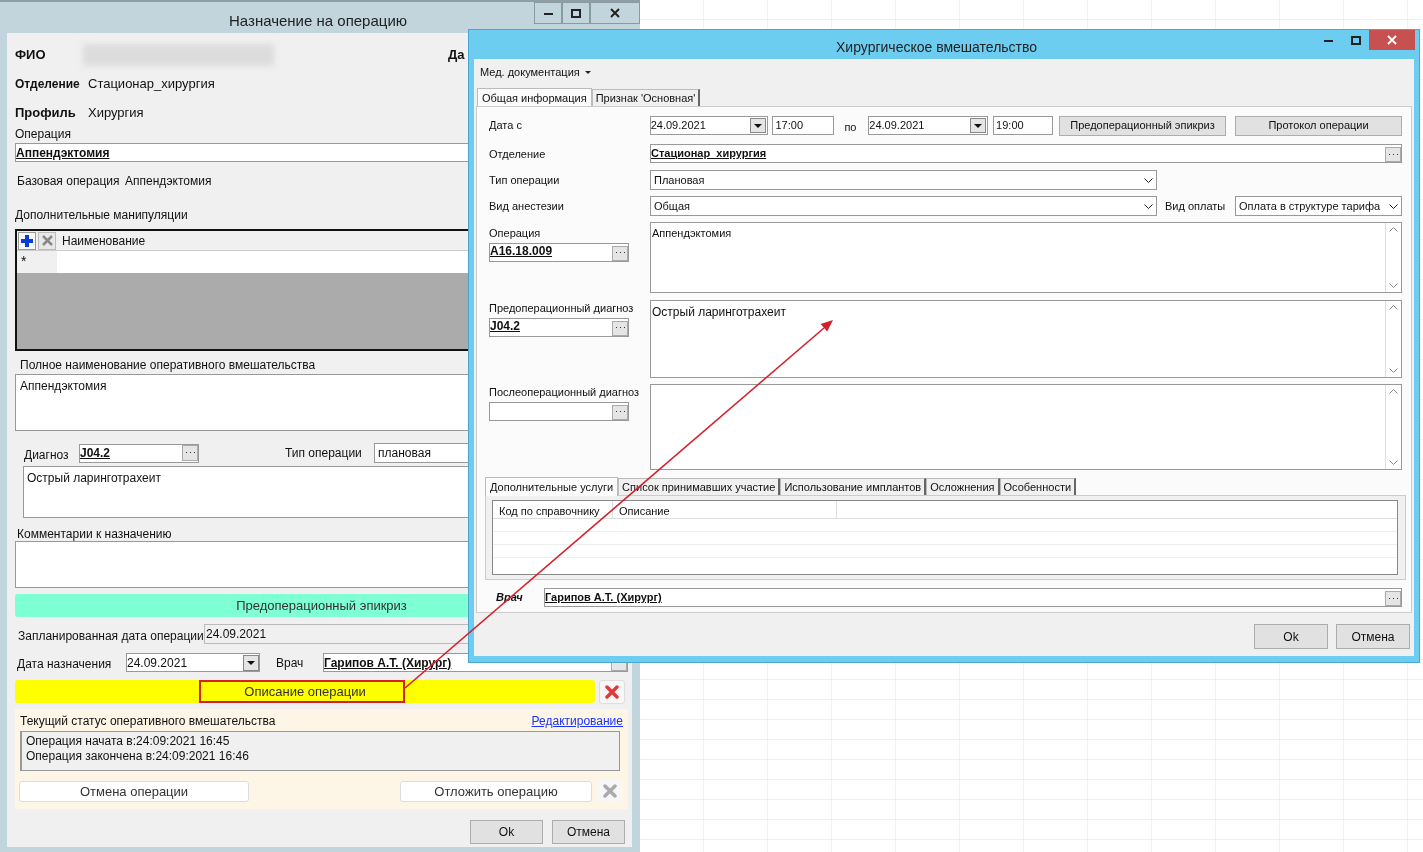 The height and width of the screenshot is (852, 1423). Describe the element at coordinates (1318, 206) in the screenshot. I see `payment-select: Оплата в структуре тарифа` at that location.